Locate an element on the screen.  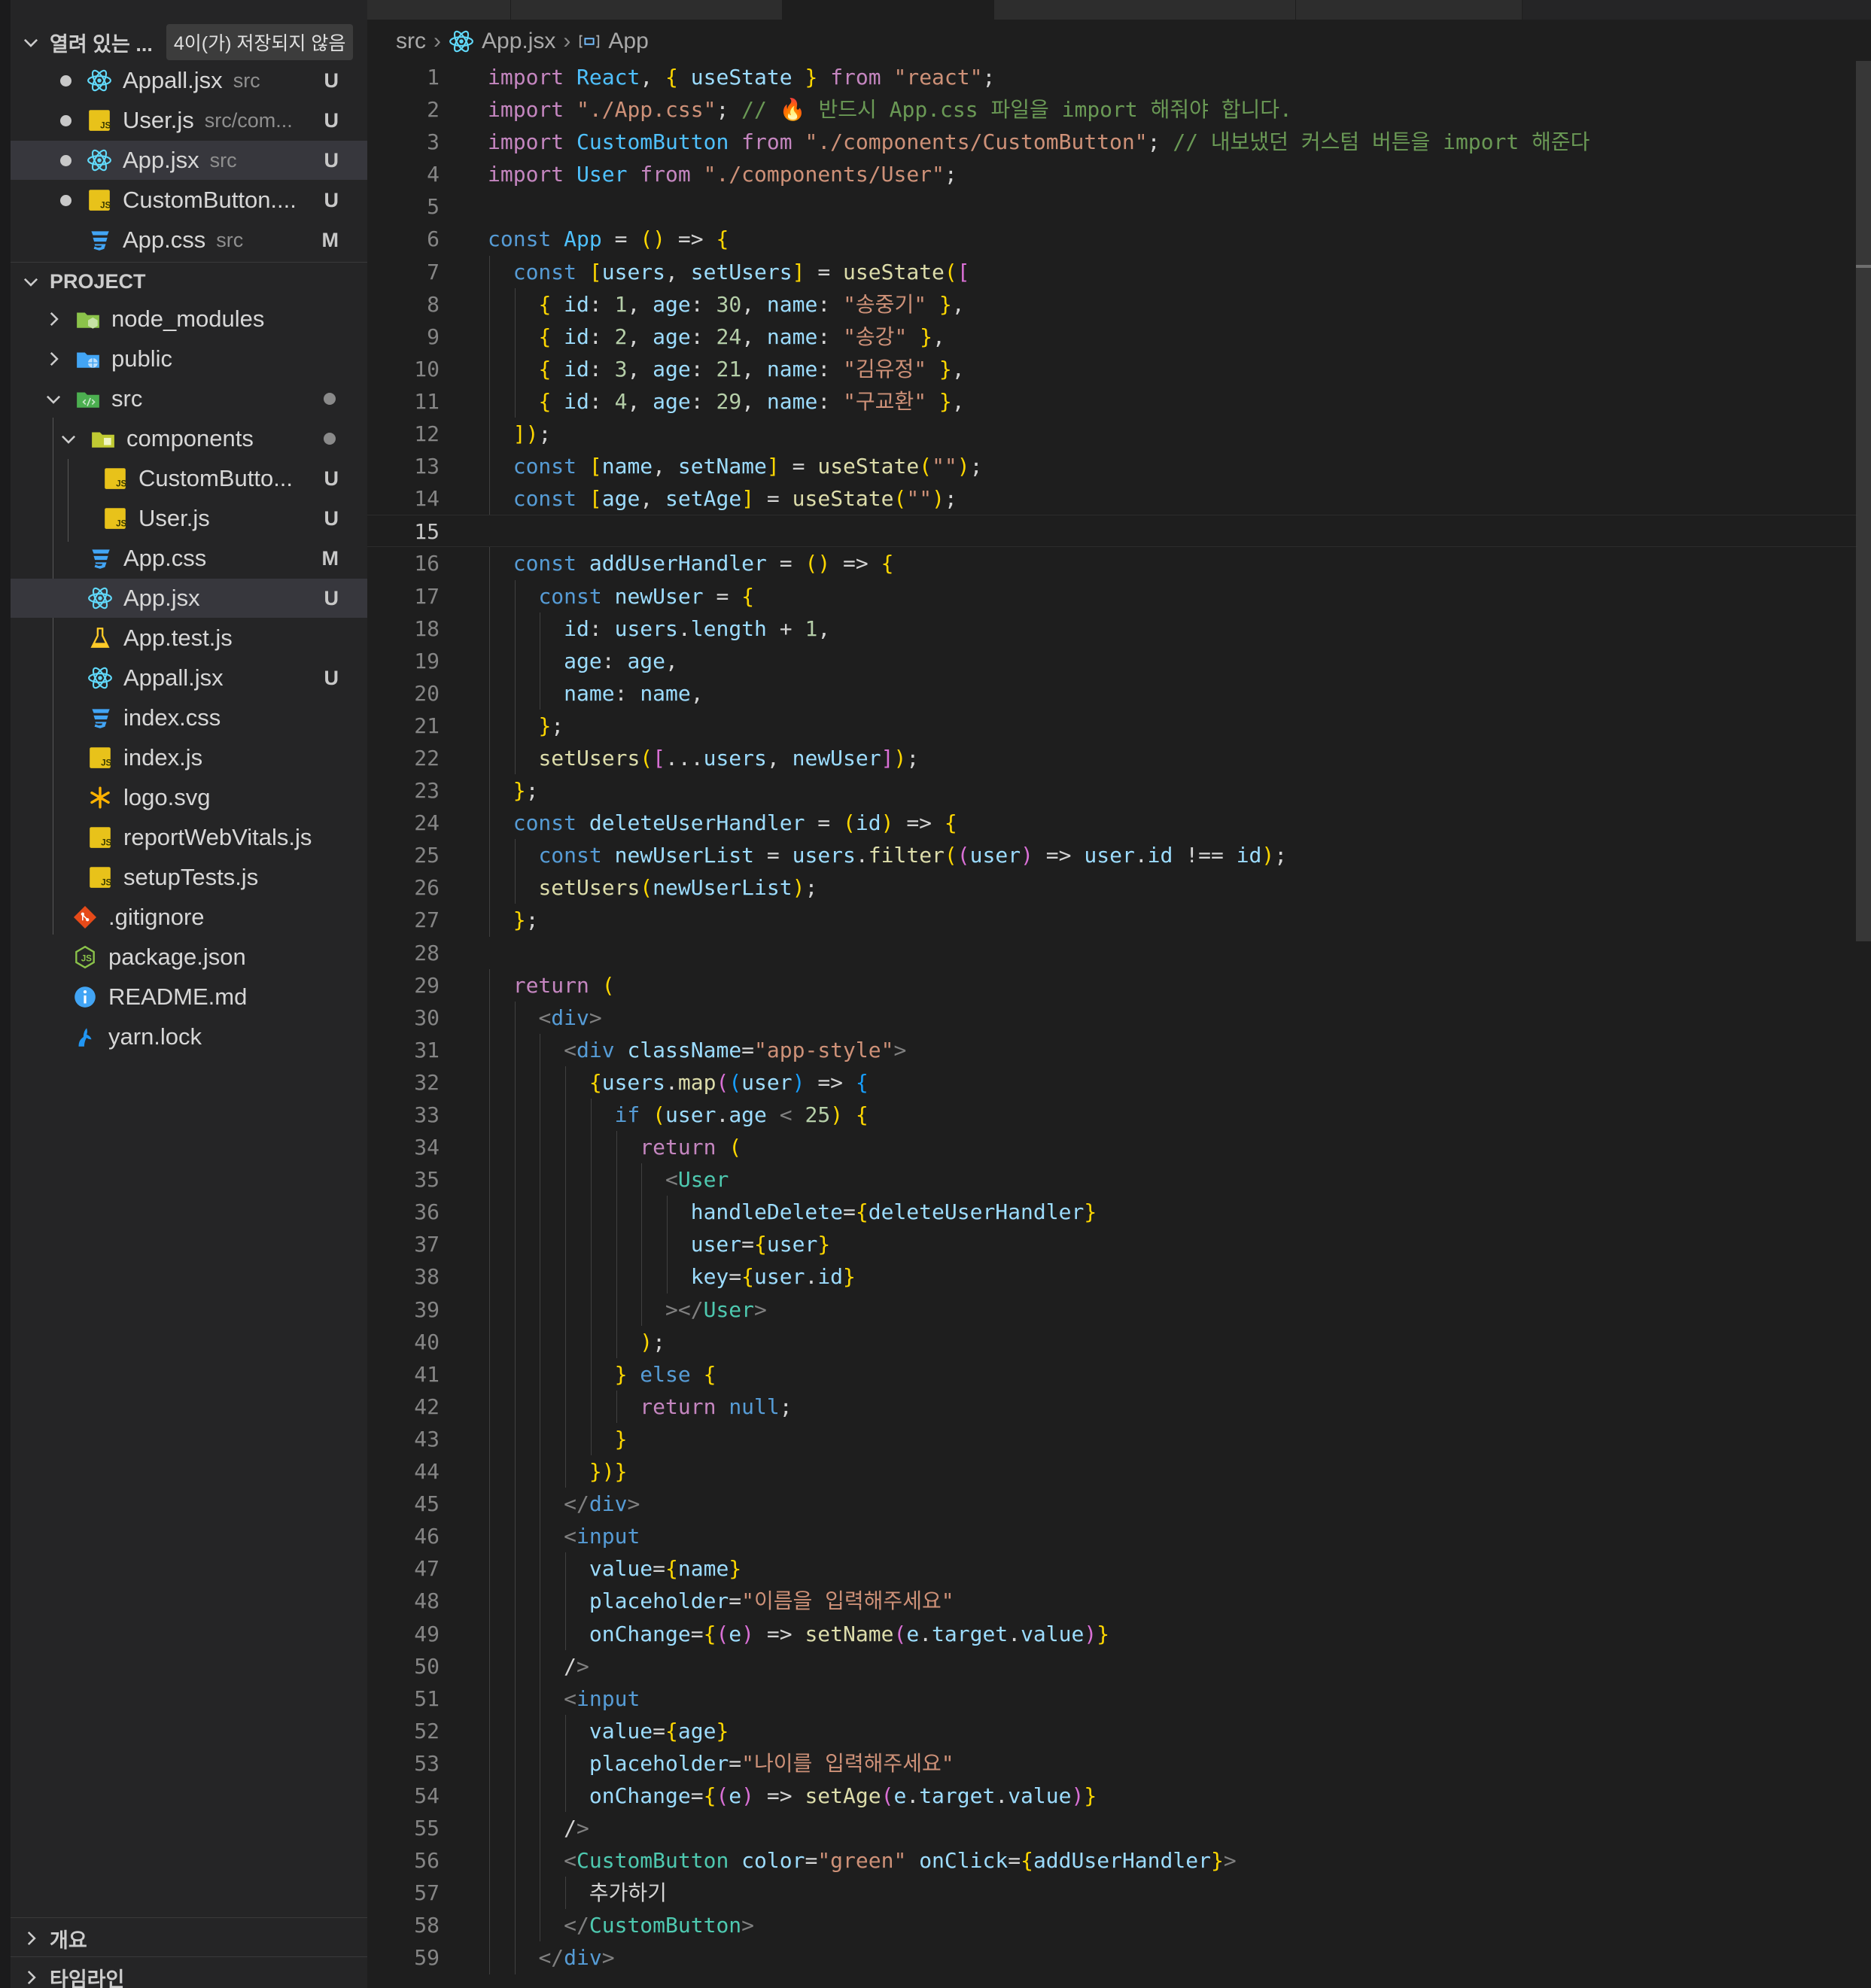
code-line: 27 }; is located at coordinates (1112, 920).